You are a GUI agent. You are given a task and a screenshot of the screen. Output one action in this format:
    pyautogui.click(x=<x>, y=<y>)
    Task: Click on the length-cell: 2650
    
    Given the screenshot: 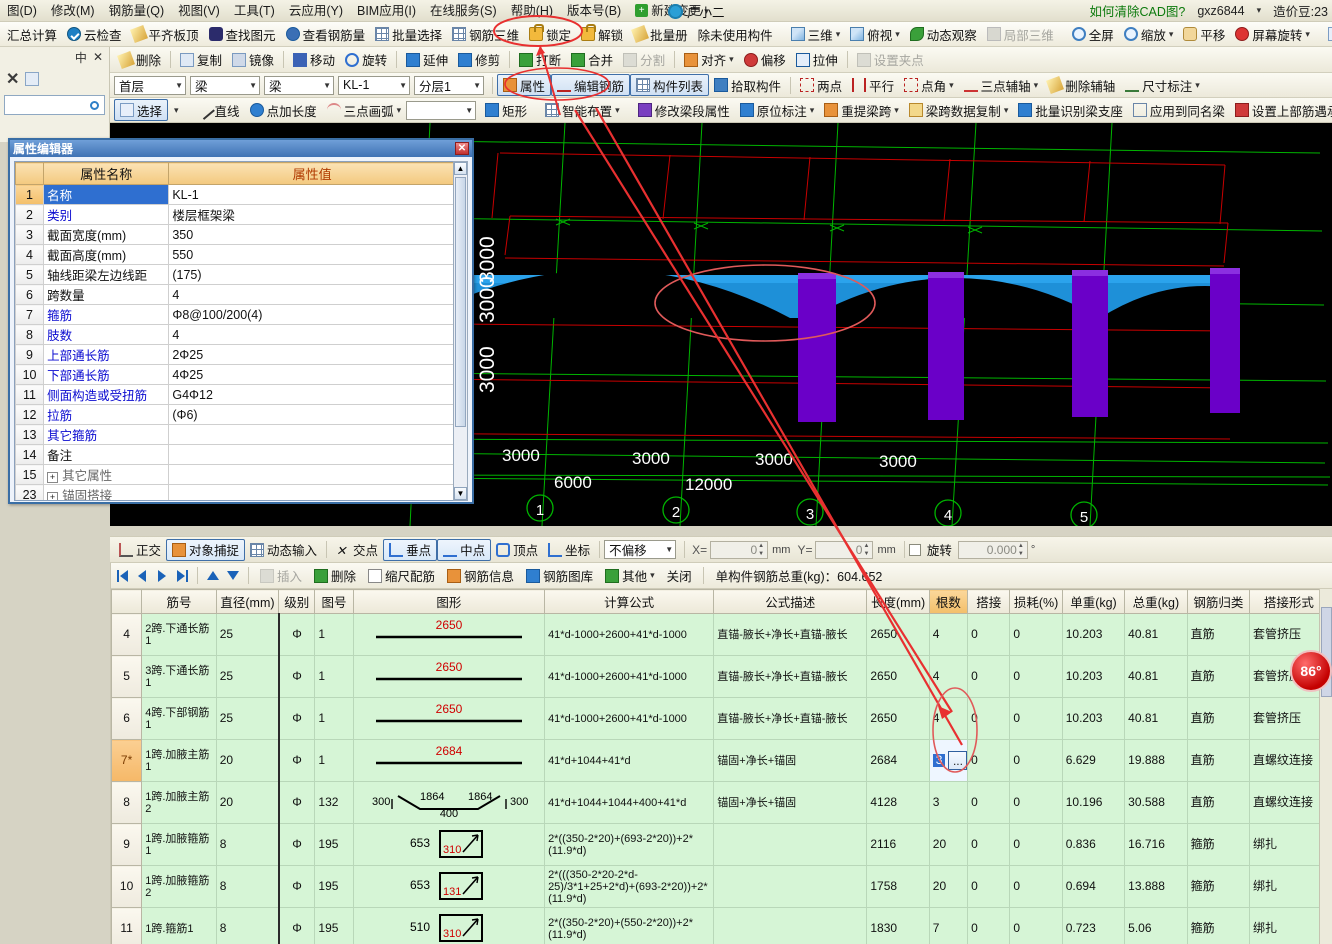 What is the action you would take?
    pyautogui.click(x=898, y=676)
    